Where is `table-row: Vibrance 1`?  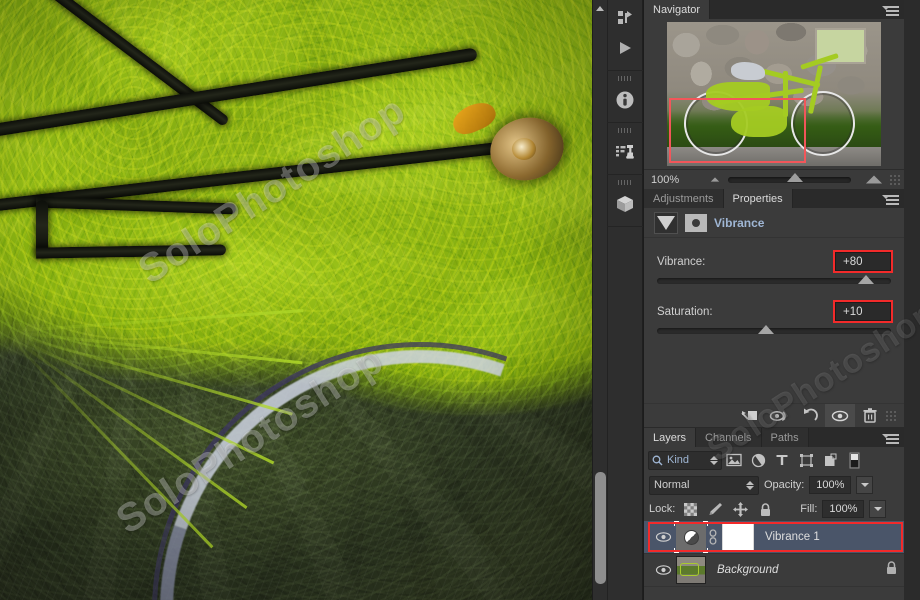 table-row: Vibrance 1 is located at coordinates (774, 537).